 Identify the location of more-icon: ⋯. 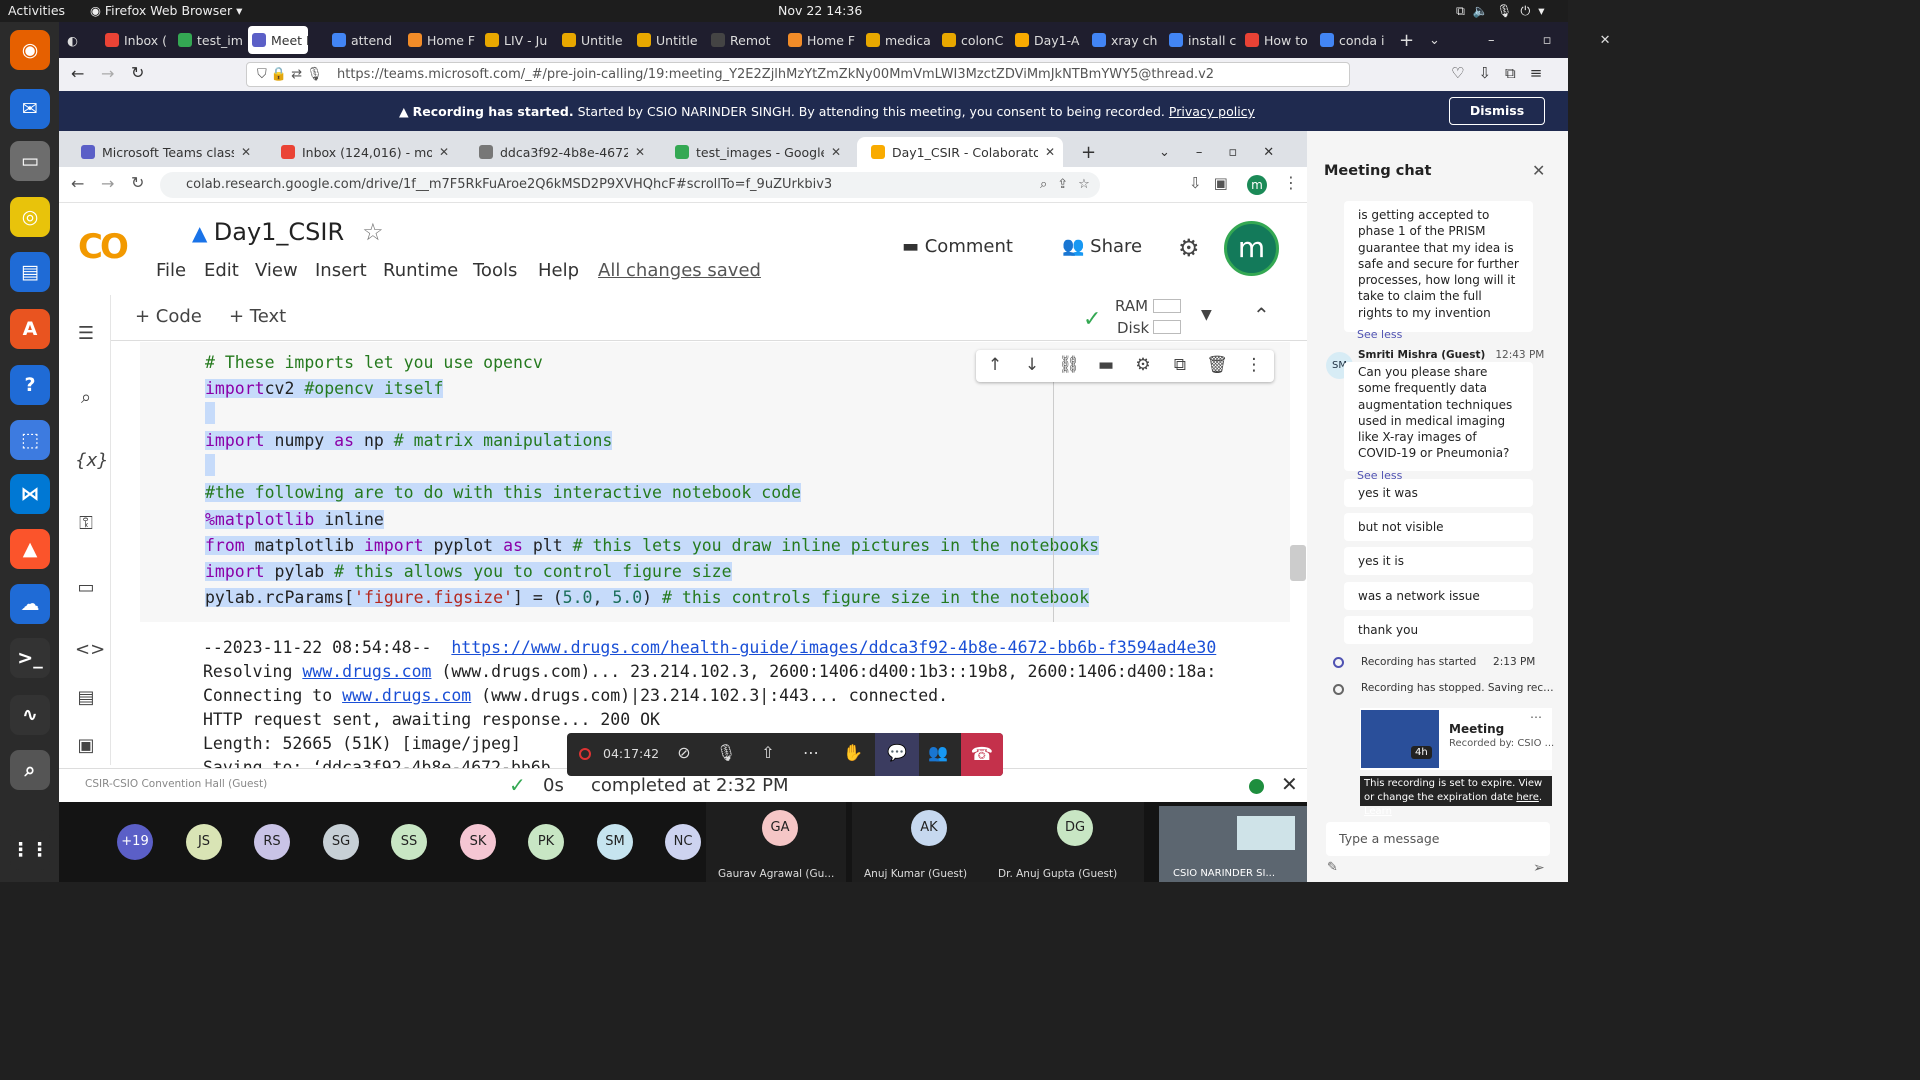
(1536, 717).